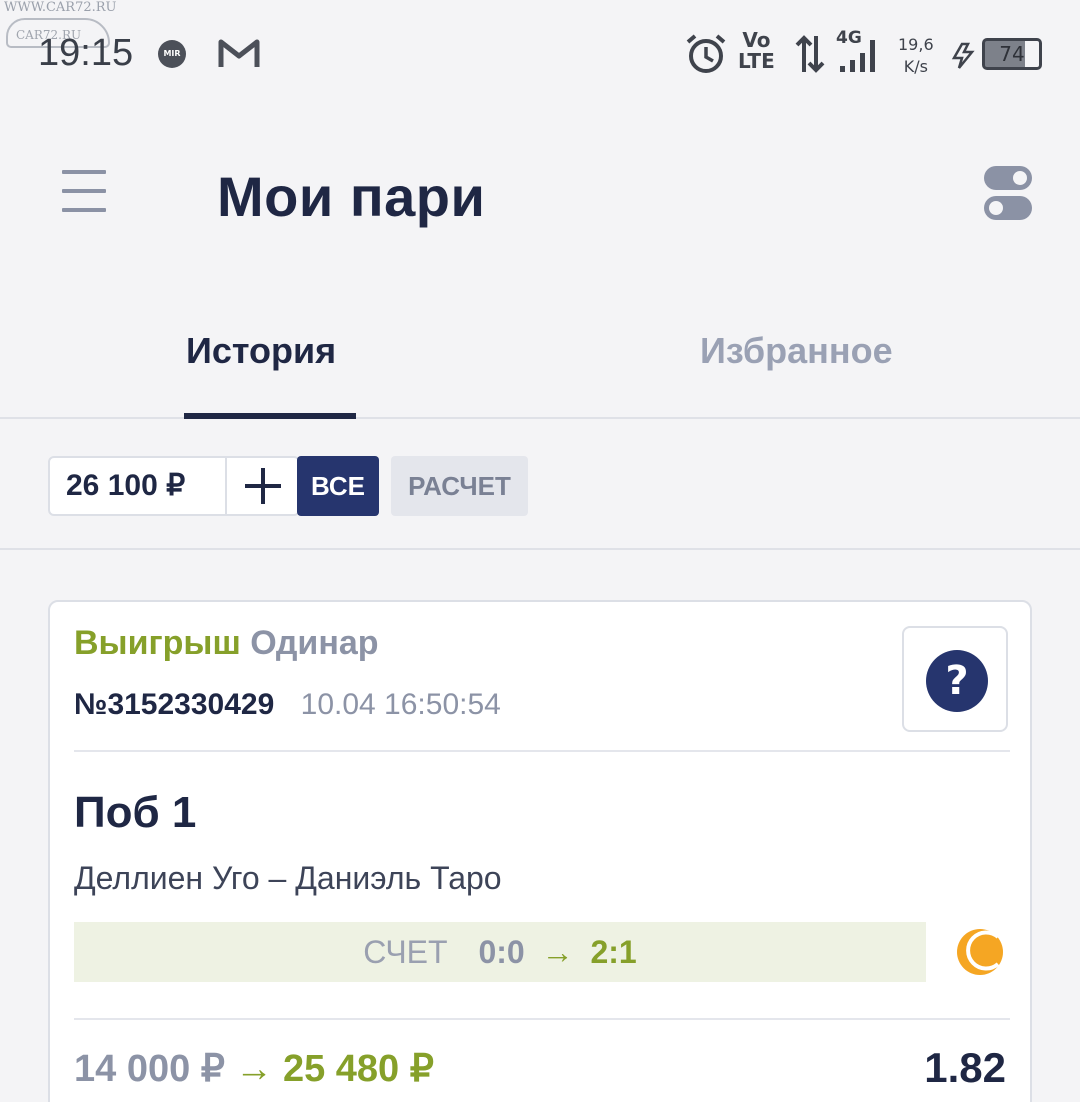  Describe the element at coordinates (138, 486) in the screenshot. I see `balance-value: 26 100 ₽` at that location.